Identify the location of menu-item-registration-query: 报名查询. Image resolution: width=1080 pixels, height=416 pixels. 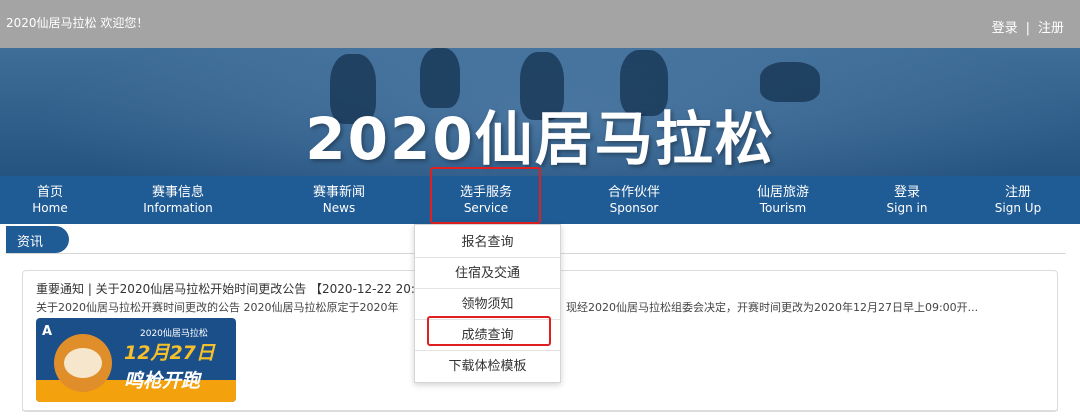
(487, 242).